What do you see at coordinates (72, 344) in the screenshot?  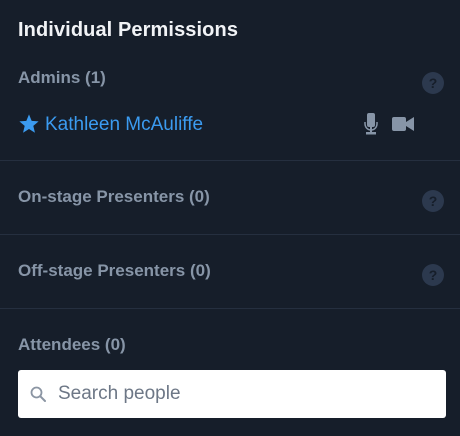 I see `attendees-label: Attendees (0)` at bounding box center [72, 344].